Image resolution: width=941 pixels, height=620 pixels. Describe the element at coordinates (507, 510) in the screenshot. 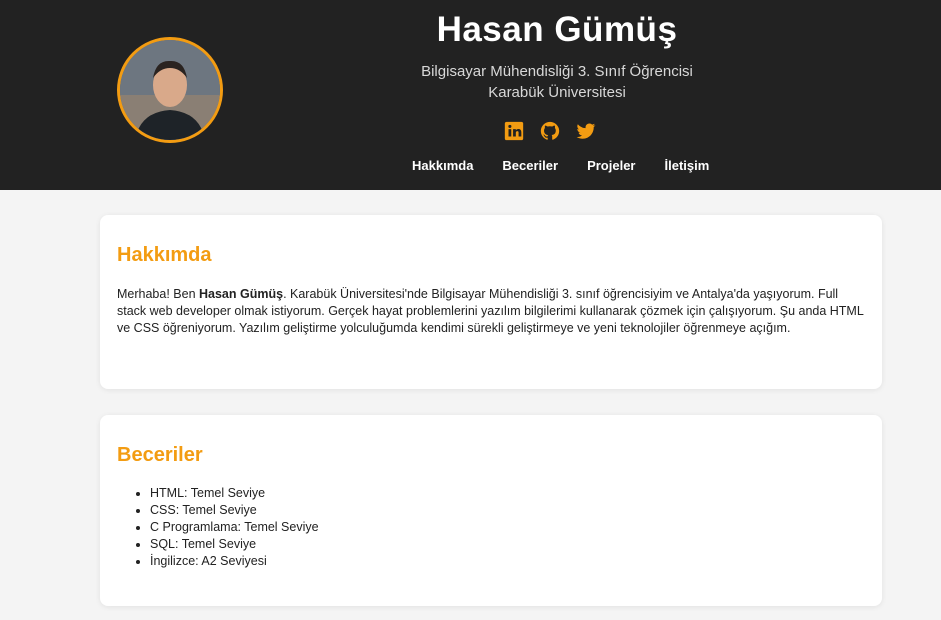

I see `skill-item: CSS: Temel Seviye` at that location.